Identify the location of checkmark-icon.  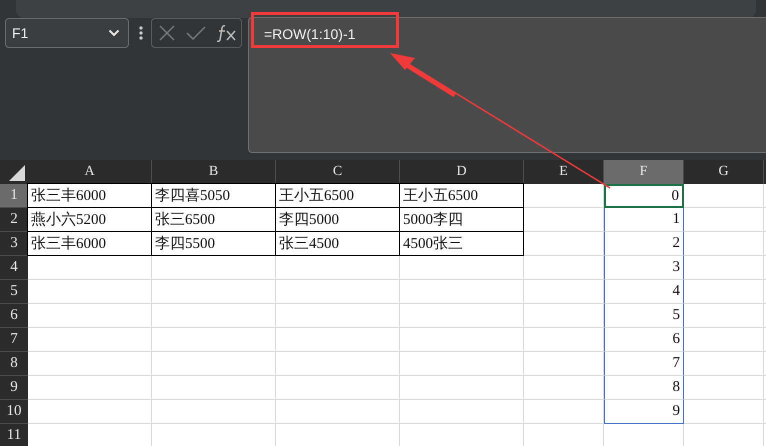
(196, 33).